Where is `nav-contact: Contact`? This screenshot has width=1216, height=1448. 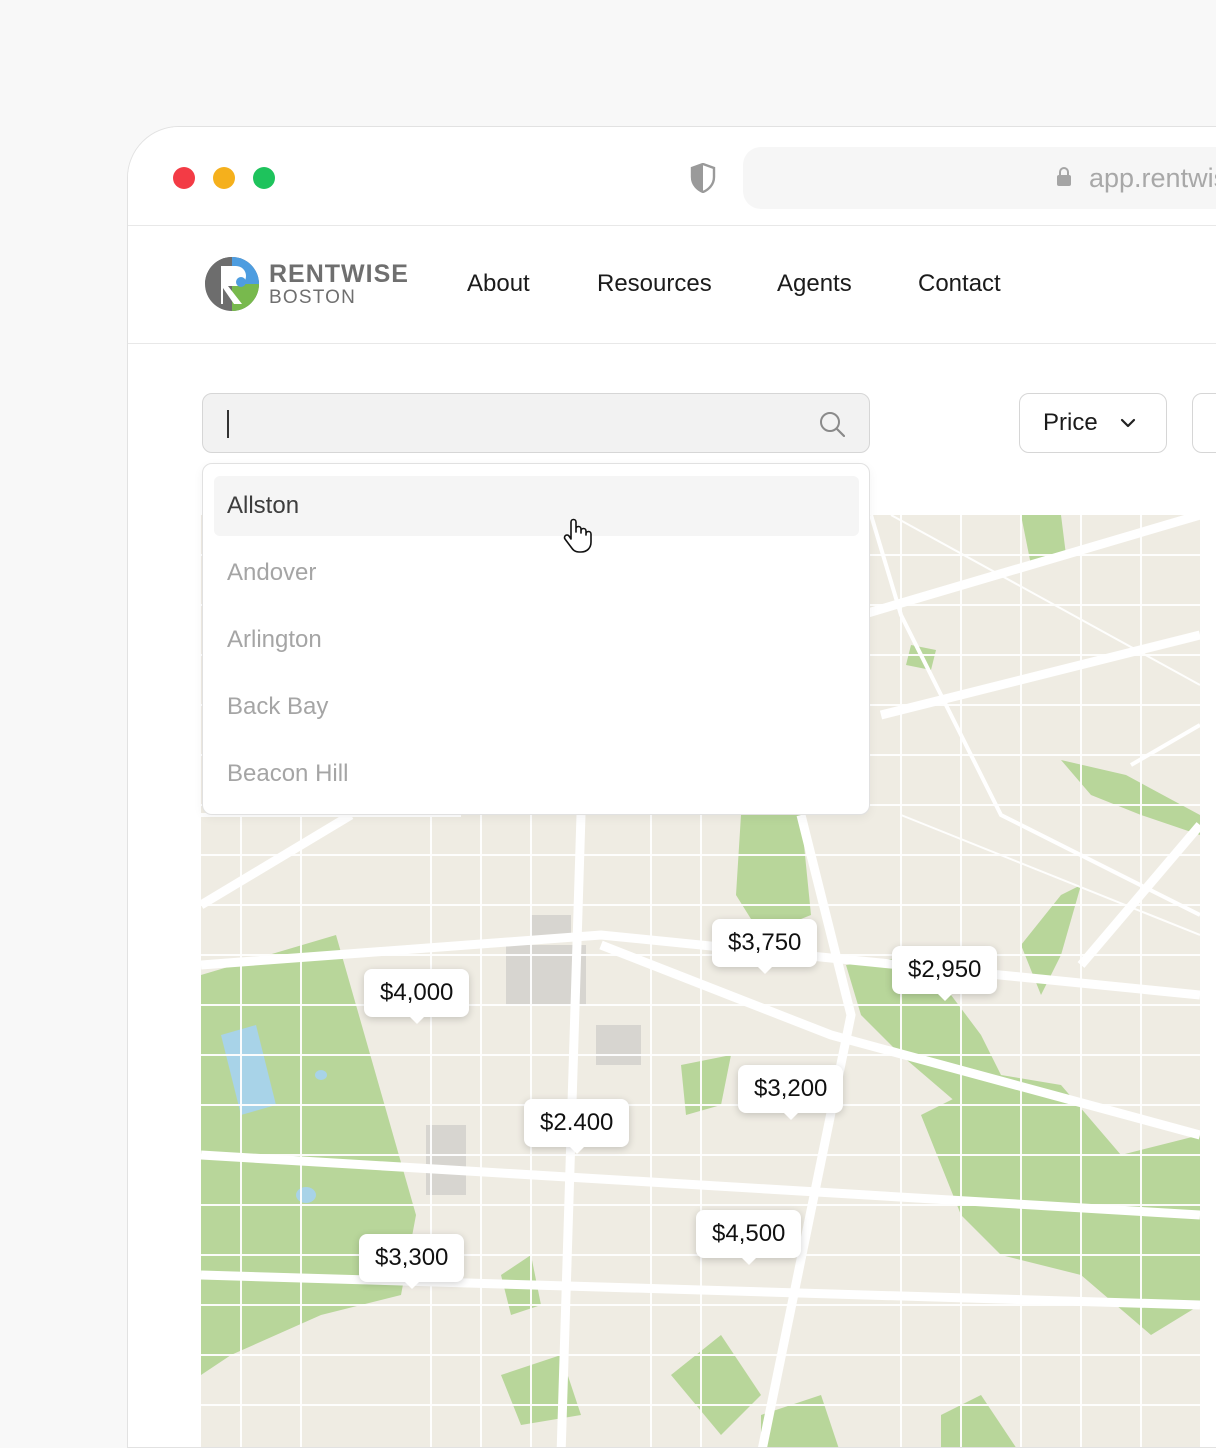
nav-contact: Contact is located at coordinates (959, 284).